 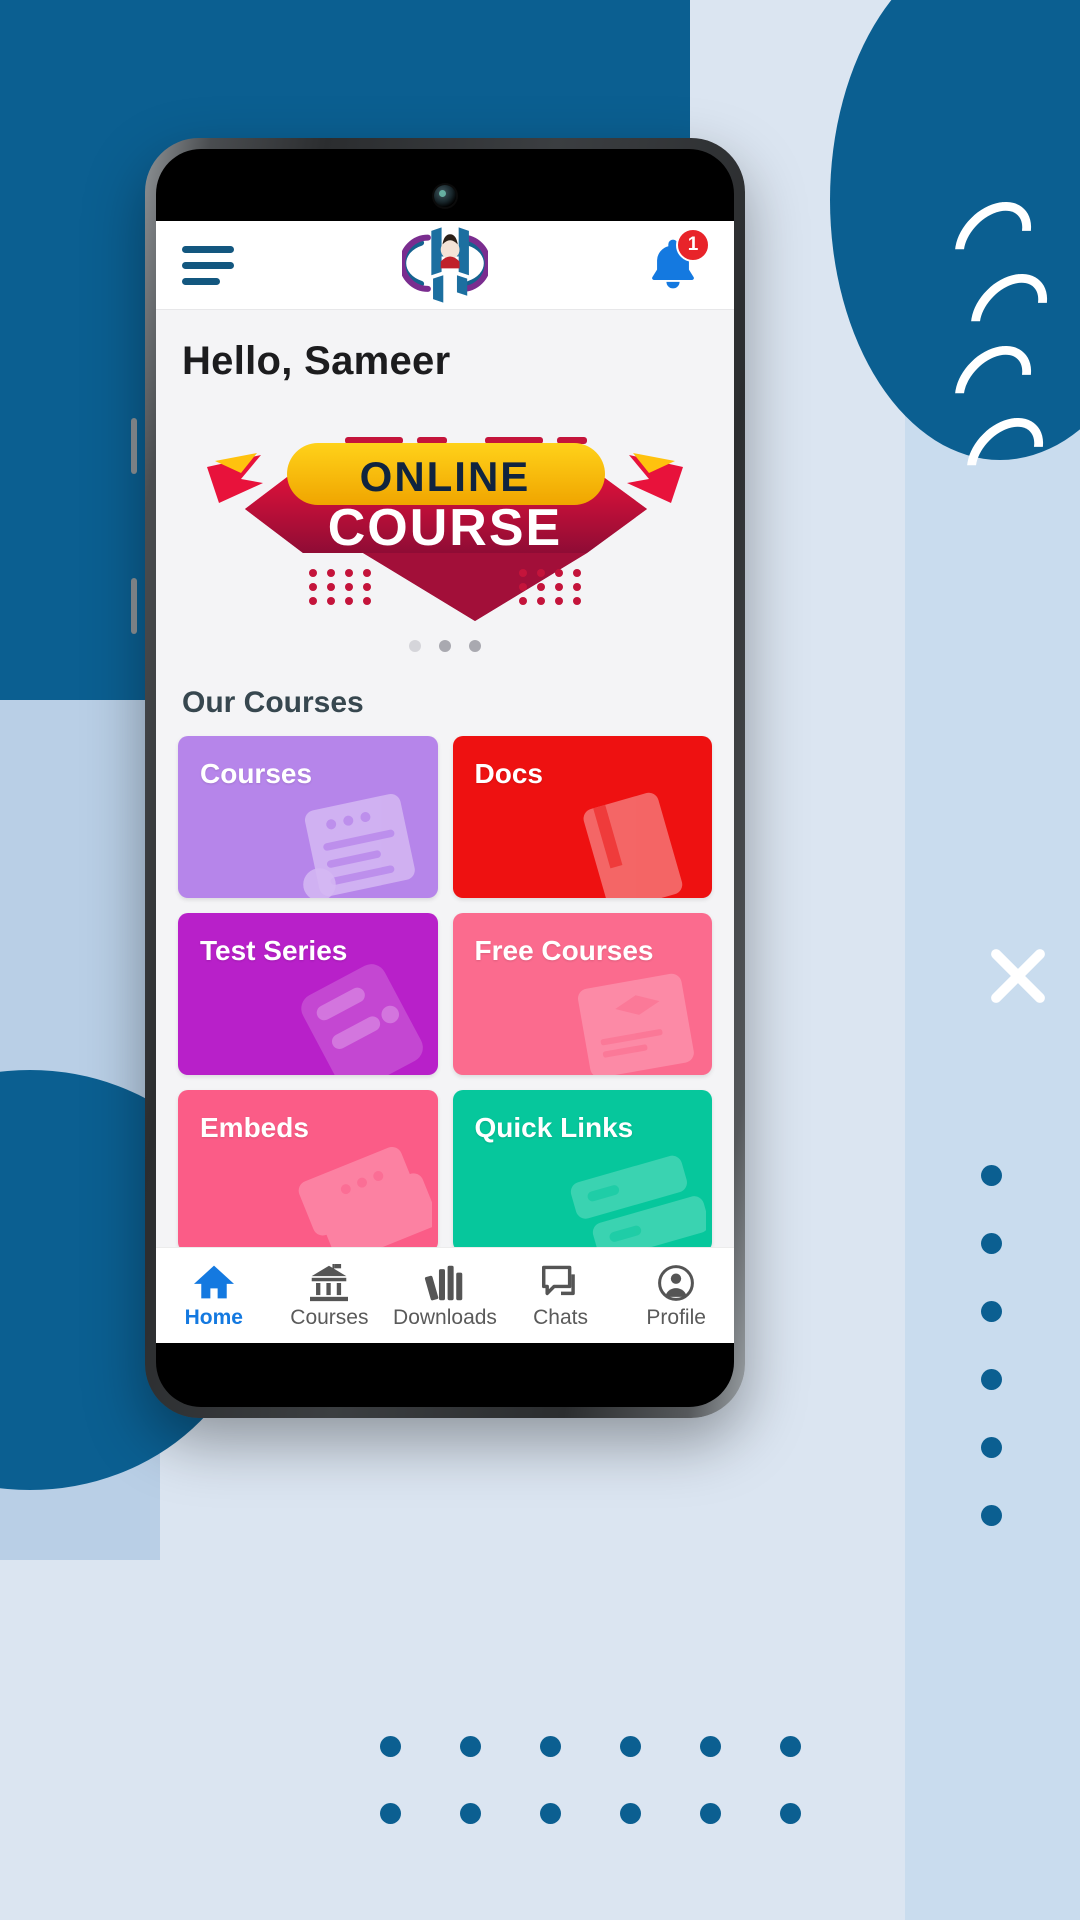 What do you see at coordinates (676, 1282) in the screenshot?
I see `profile-icon` at bounding box center [676, 1282].